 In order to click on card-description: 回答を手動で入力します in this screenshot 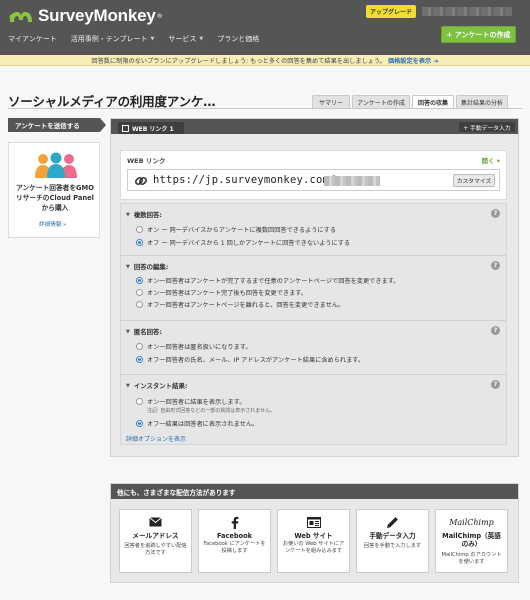, I will do `click(392, 546)`.